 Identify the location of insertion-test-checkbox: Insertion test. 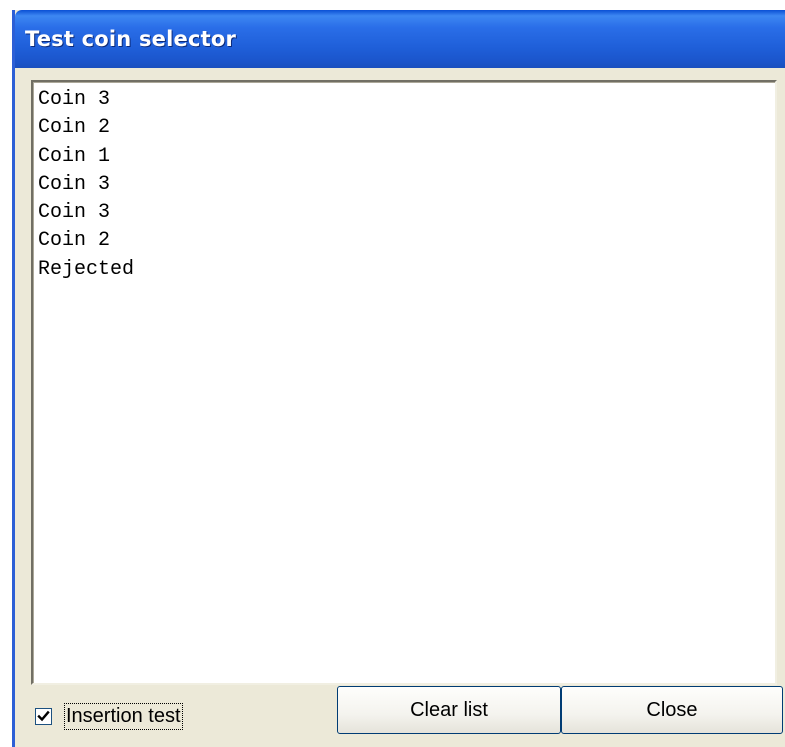
(109, 716).